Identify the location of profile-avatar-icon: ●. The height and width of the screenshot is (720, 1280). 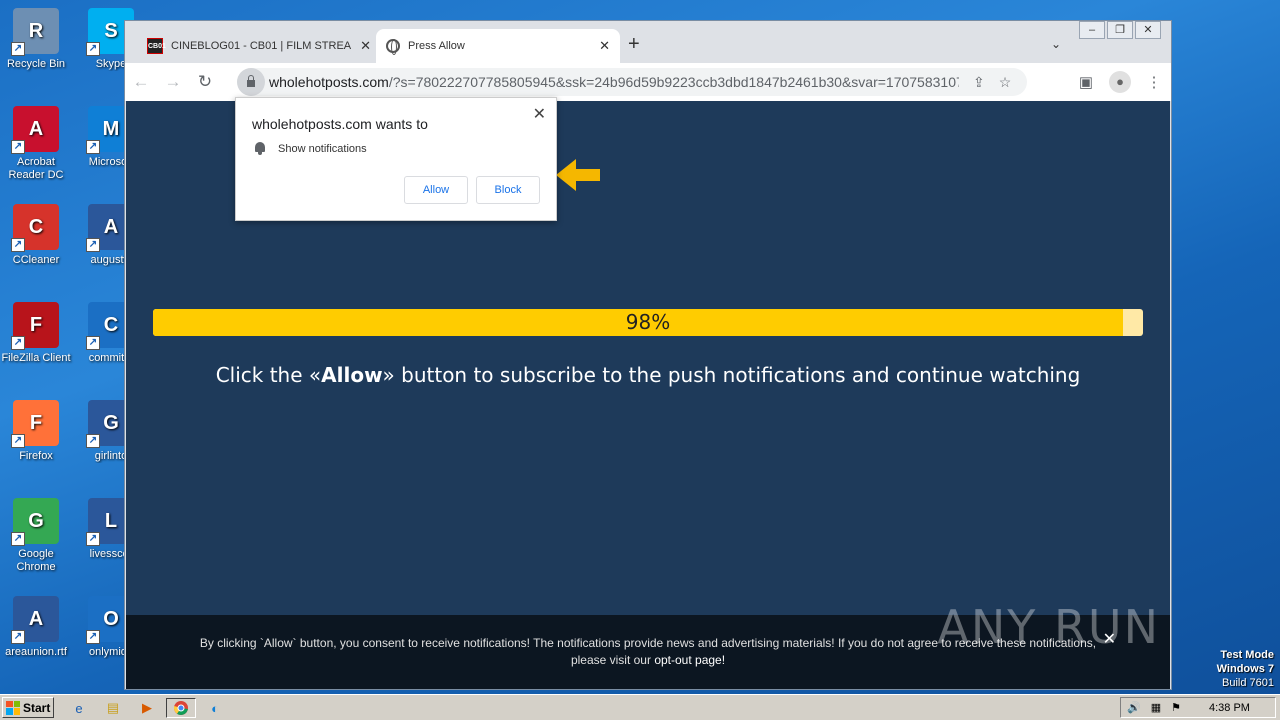
(1120, 82).